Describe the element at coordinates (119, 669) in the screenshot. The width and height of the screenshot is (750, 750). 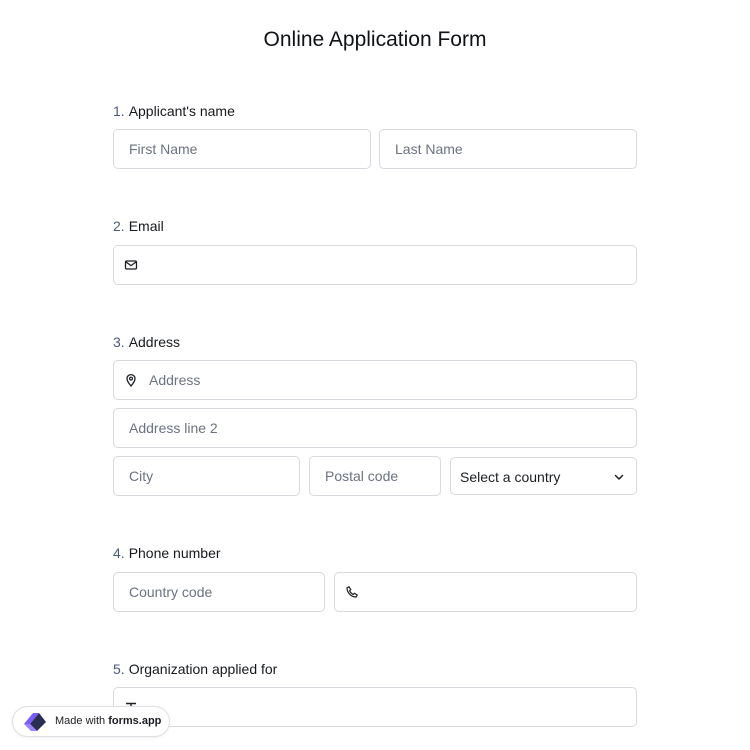
I see `question-number: 5.` at that location.